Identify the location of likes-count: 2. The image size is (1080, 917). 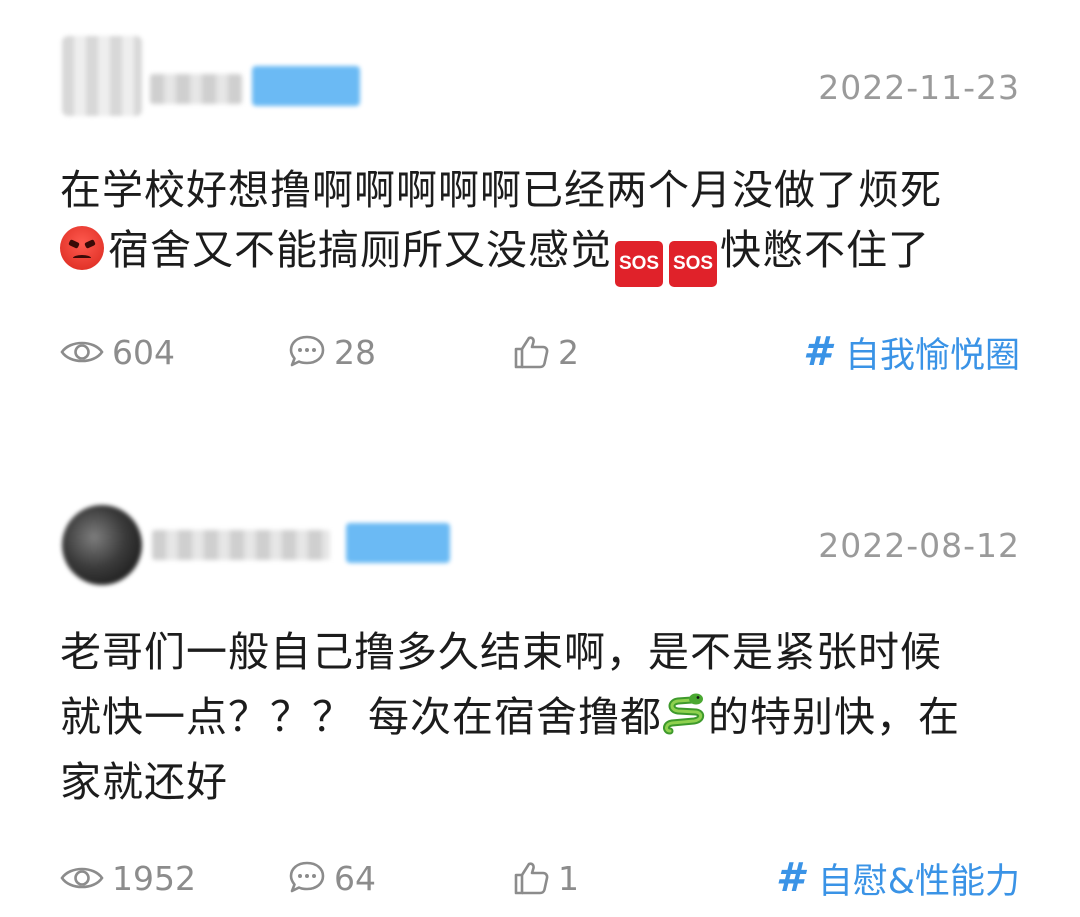
(568, 352).